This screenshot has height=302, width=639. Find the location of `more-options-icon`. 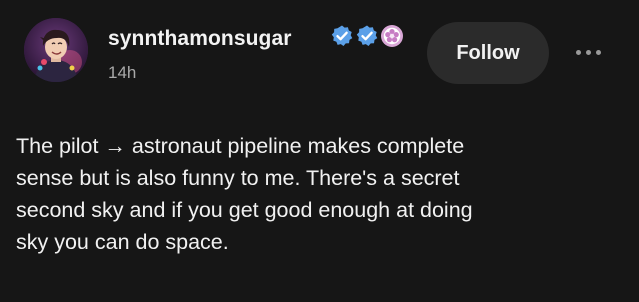

more-options-icon is located at coordinates (588, 52).